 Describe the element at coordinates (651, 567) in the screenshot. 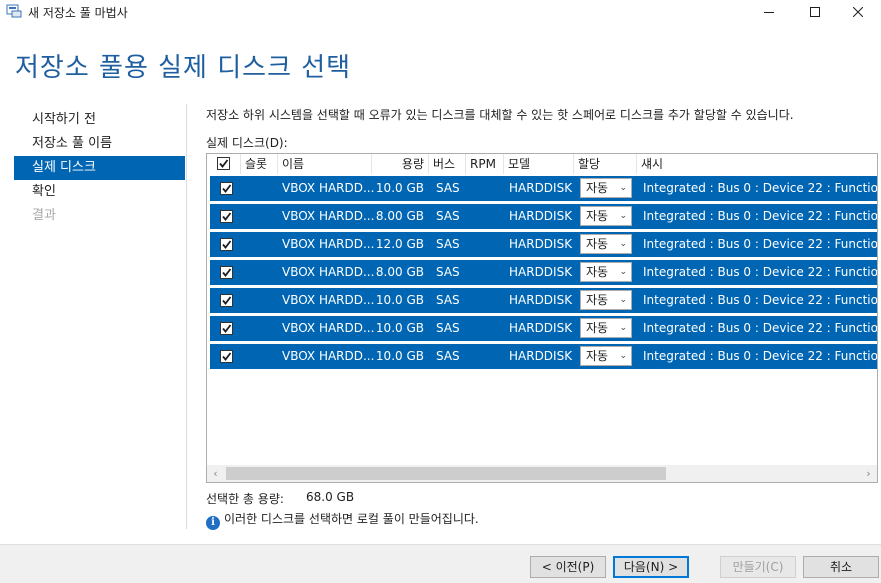

I see `next-button: 다음(N) >` at that location.